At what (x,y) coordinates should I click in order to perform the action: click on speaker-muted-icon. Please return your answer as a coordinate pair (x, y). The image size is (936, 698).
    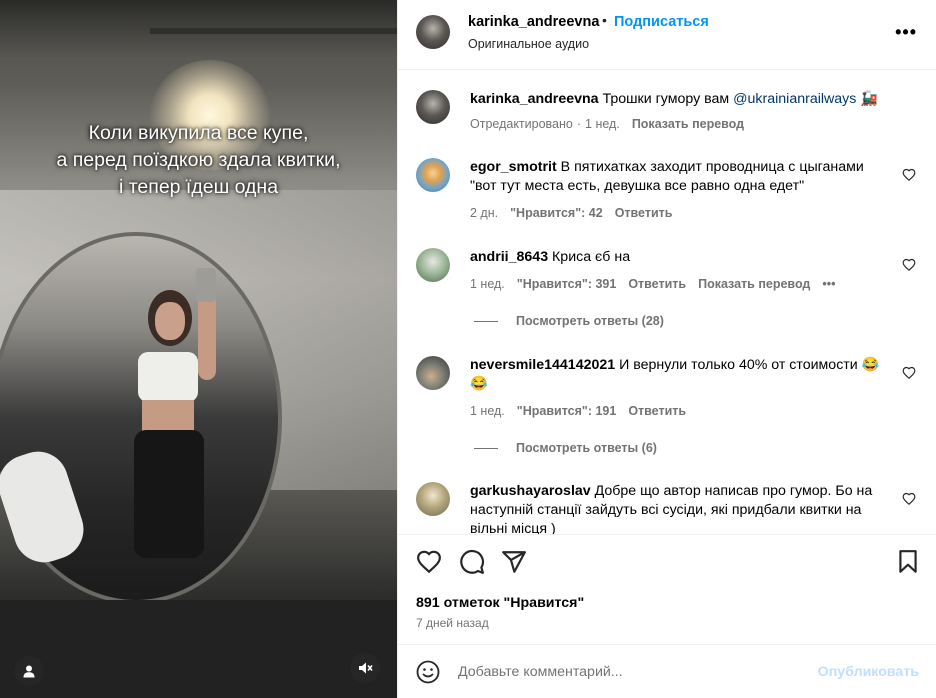
    Looking at the image, I should click on (366, 668).